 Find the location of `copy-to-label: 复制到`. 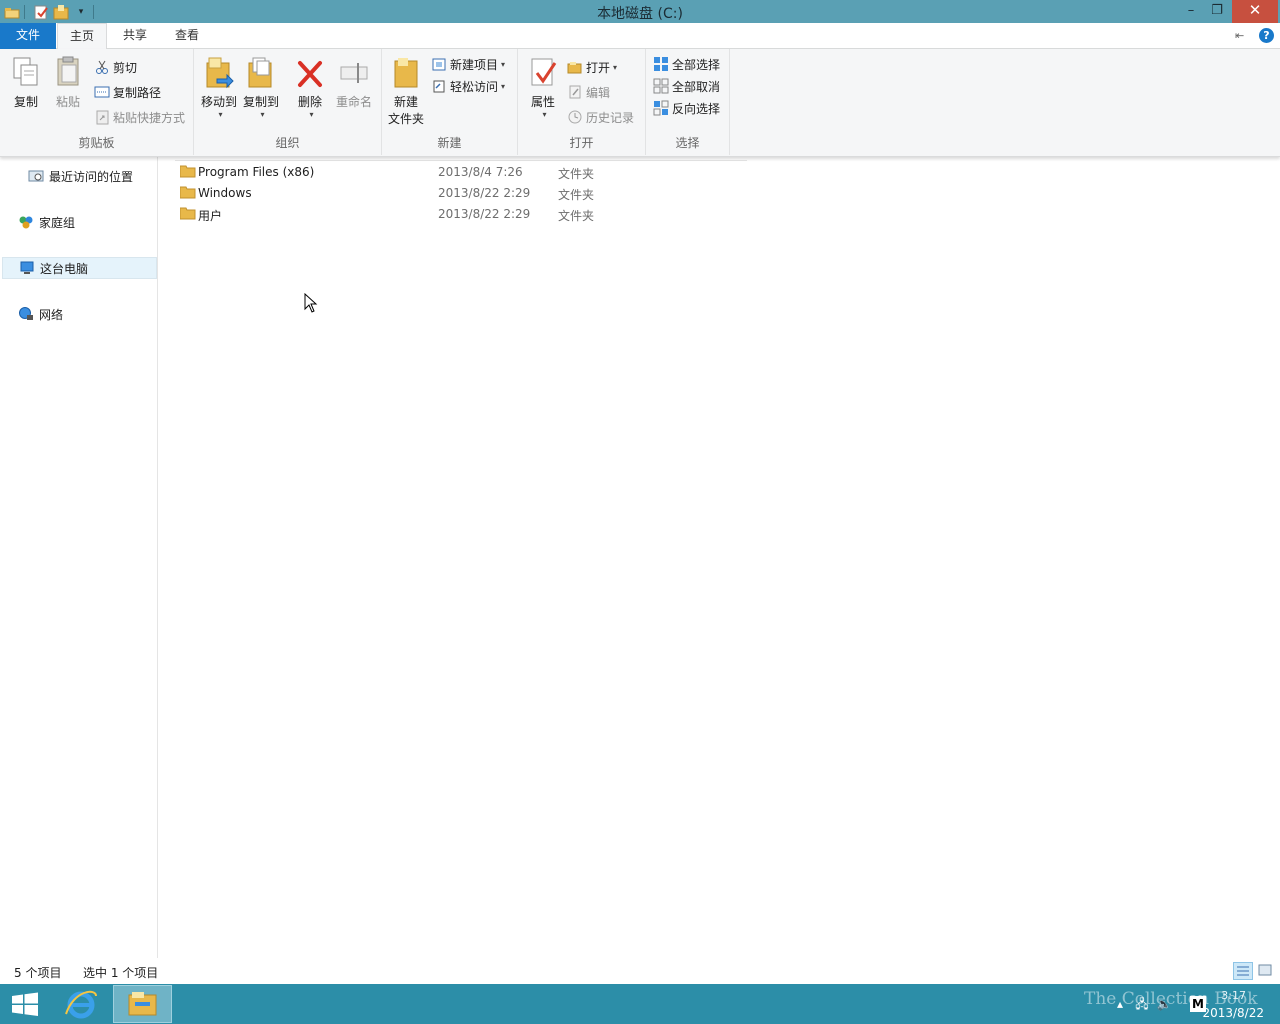

copy-to-label: 复制到 is located at coordinates (260, 102).